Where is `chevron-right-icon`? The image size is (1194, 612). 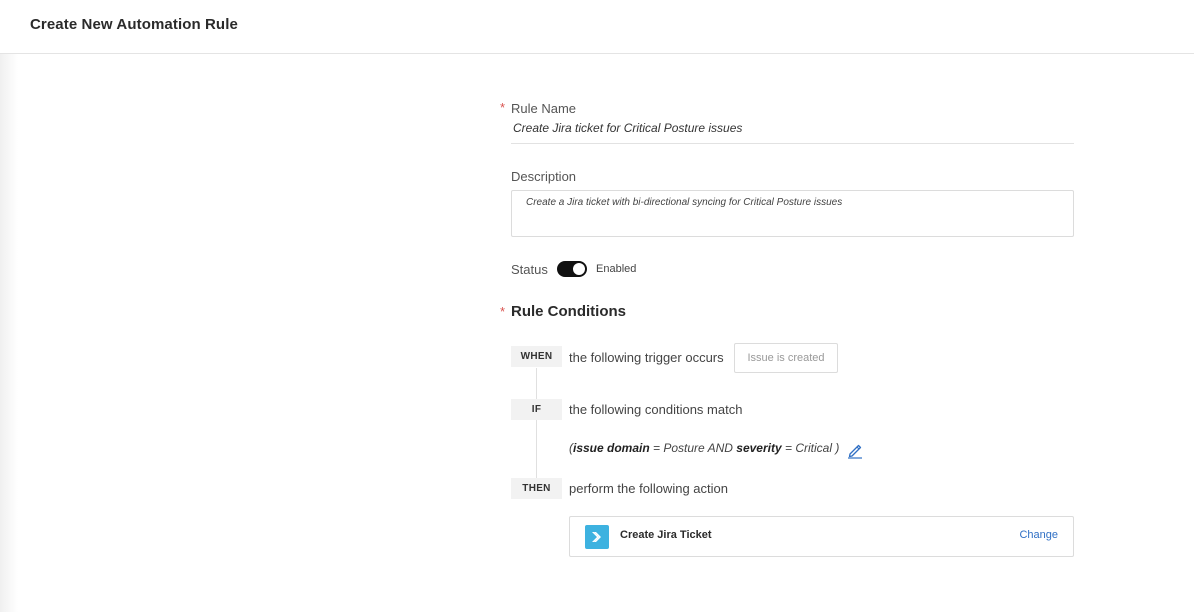 chevron-right-icon is located at coordinates (596, 537).